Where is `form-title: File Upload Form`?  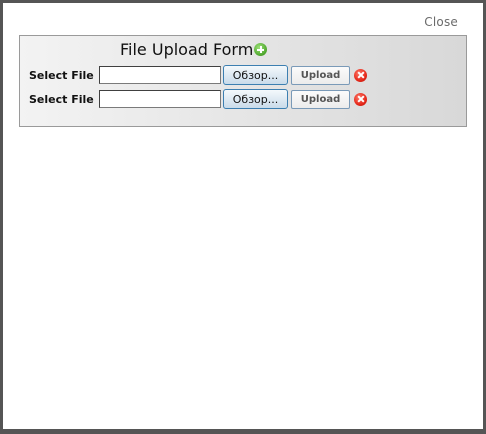 form-title: File Upload Form is located at coordinates (187, 49).